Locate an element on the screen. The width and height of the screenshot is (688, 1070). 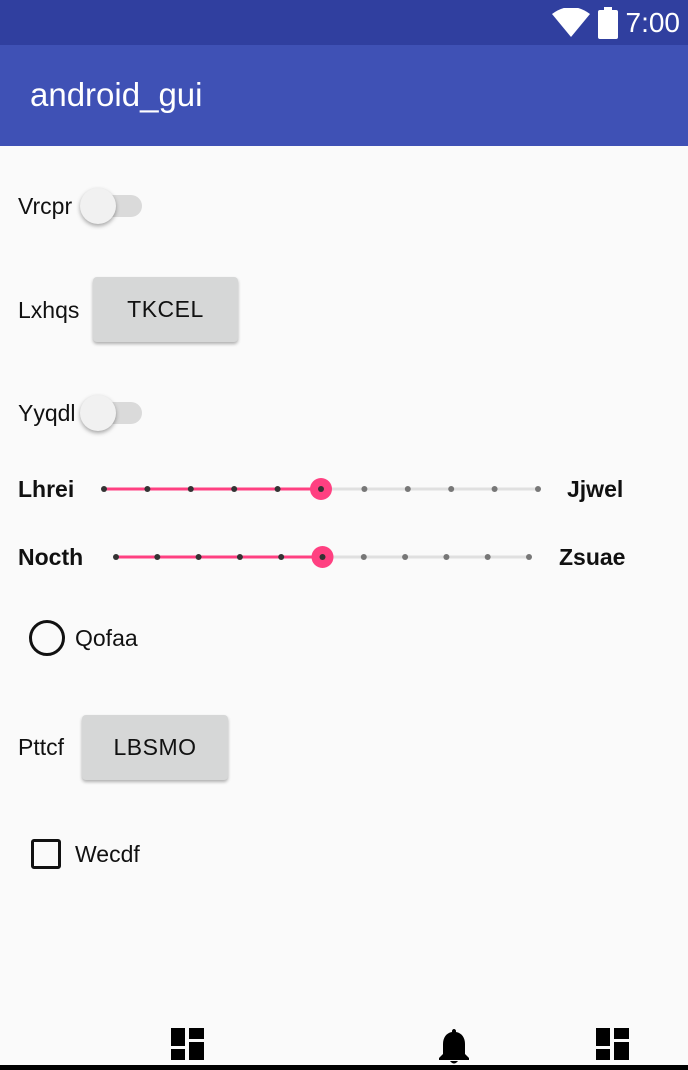
seekbar-lhrei is located at coordinates (321, 489).